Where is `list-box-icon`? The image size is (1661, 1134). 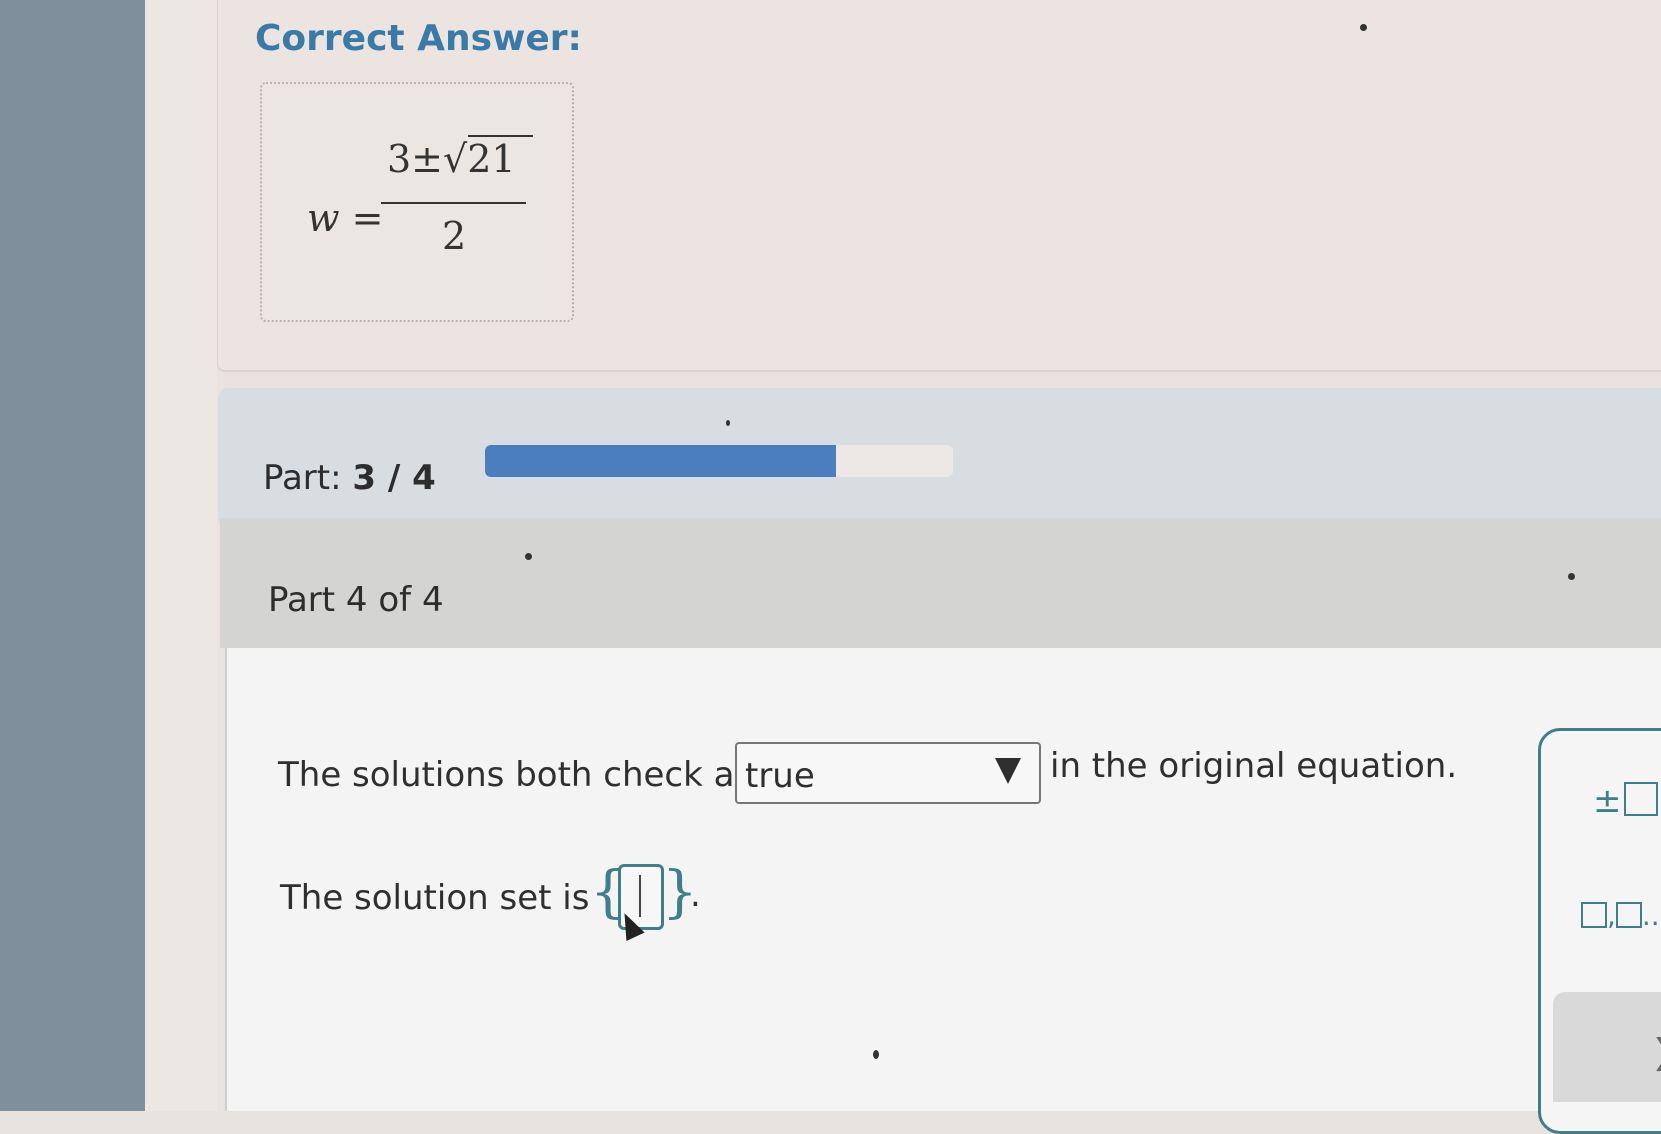 list-box-icon is located at coordinates (1594, 915).